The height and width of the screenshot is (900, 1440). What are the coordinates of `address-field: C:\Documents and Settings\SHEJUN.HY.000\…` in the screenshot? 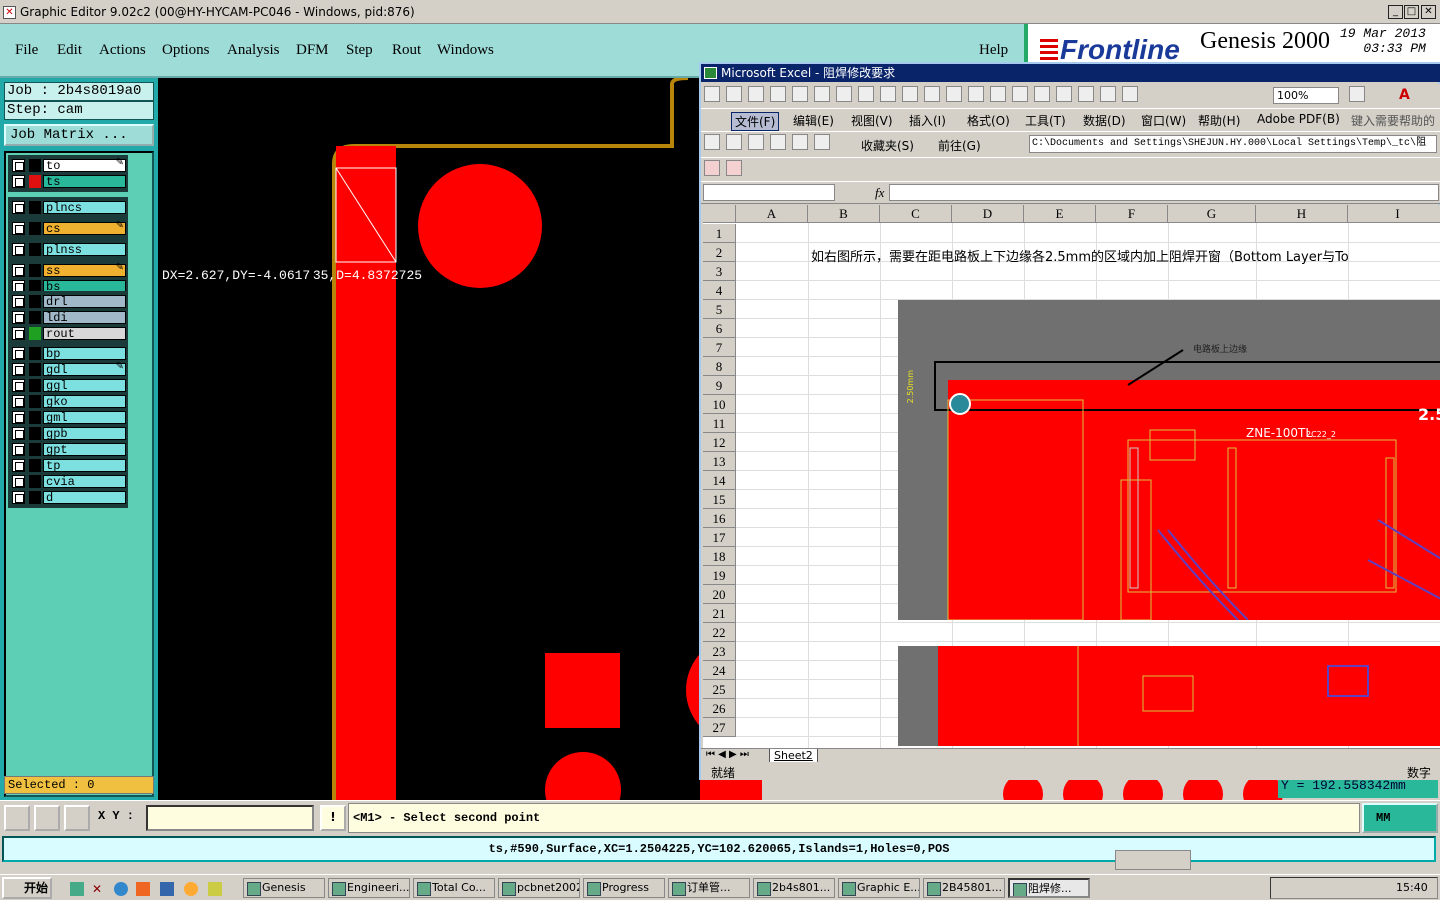 It's located at (1233, 144).